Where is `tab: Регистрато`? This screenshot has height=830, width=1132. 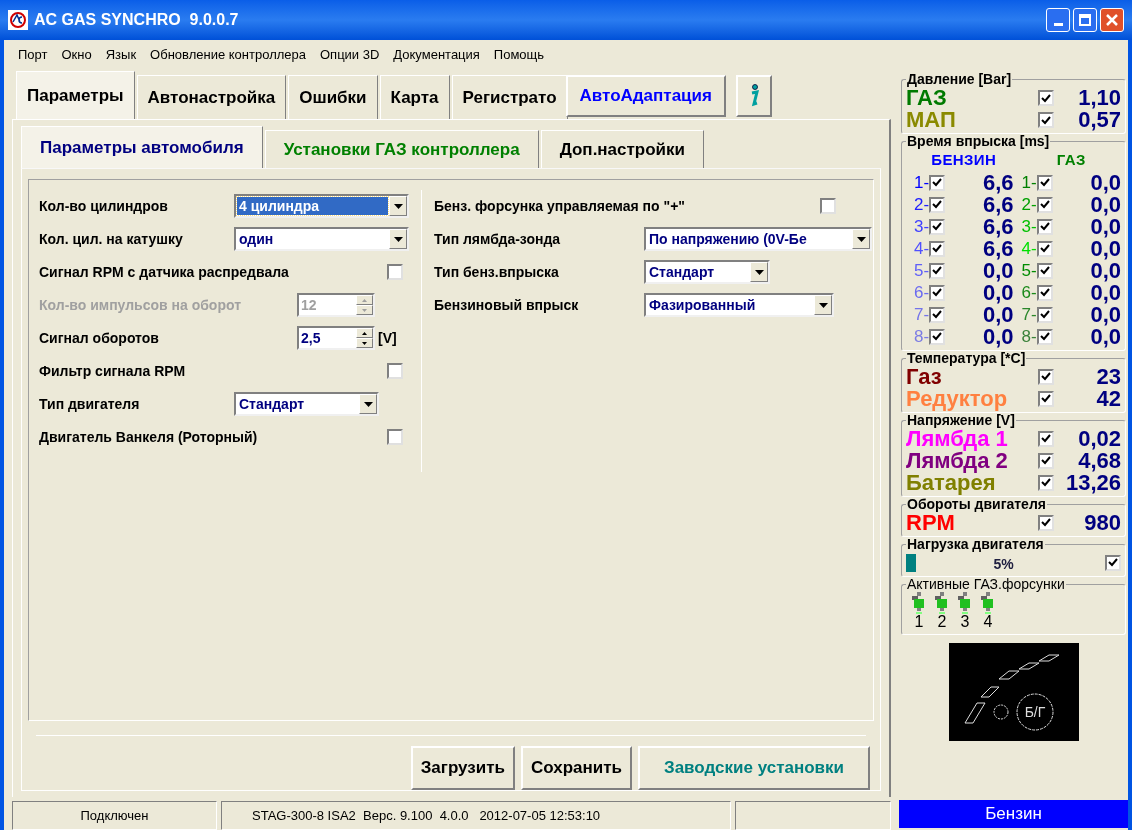
tab: Регистрато is located at coordinates (509, 96).